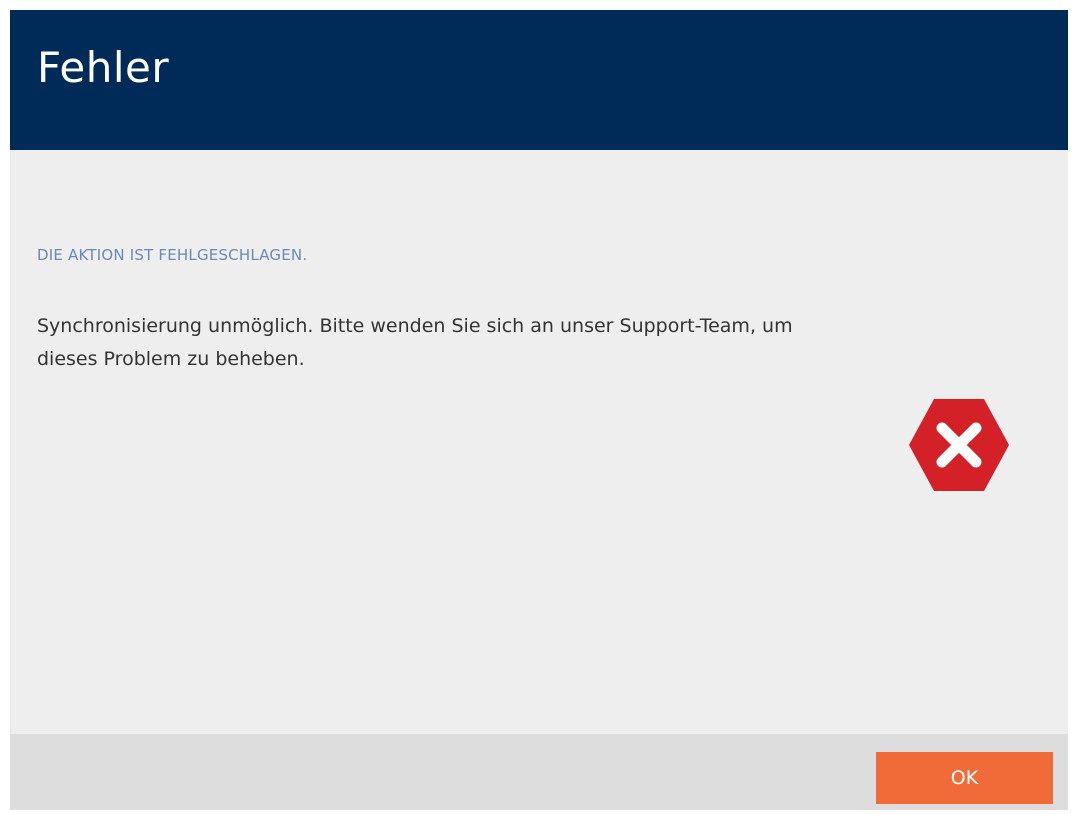 The height and width of the screenshot is (814, 1077). What do you see at coordinates (103, 67) in the screenshot?
I see `dialog-title: Fehler` at bounding box center [103, 67].